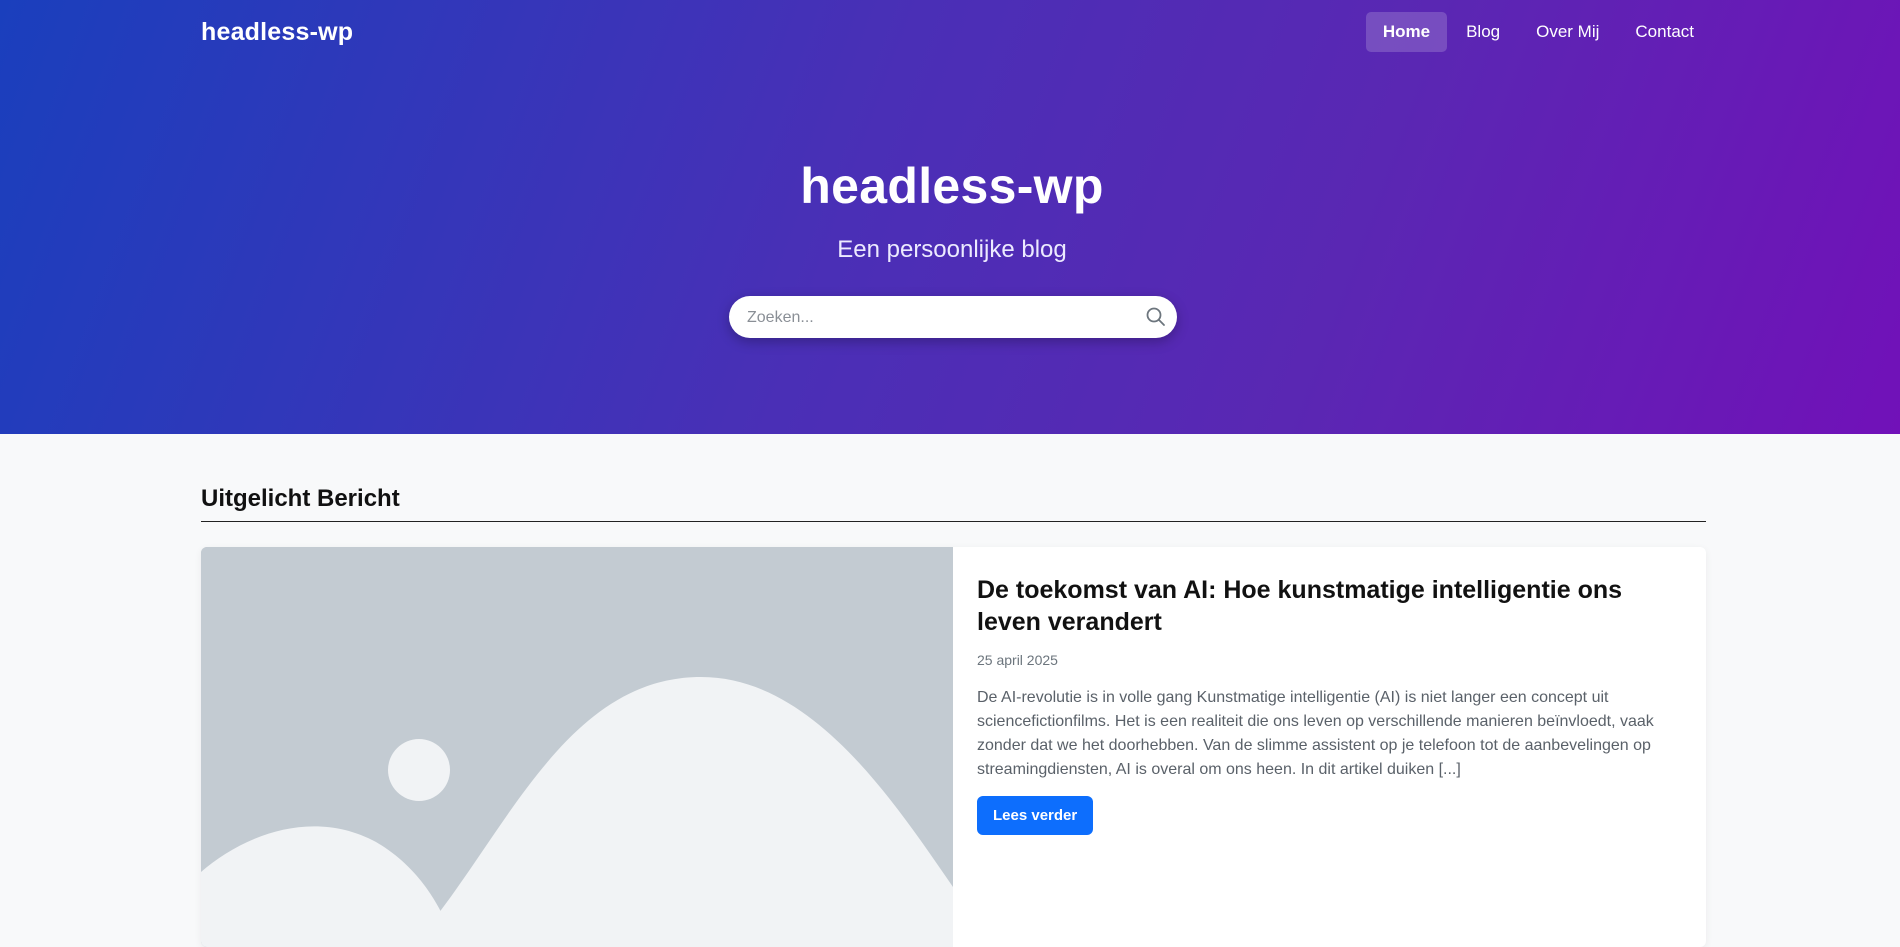 The width and height of the screenshot is (1900, 947). What do you see at coordinates (300, 498) in the screenshot?
I see `section-title: Uitgelicht Bericht` at bounding box center [300, 498].